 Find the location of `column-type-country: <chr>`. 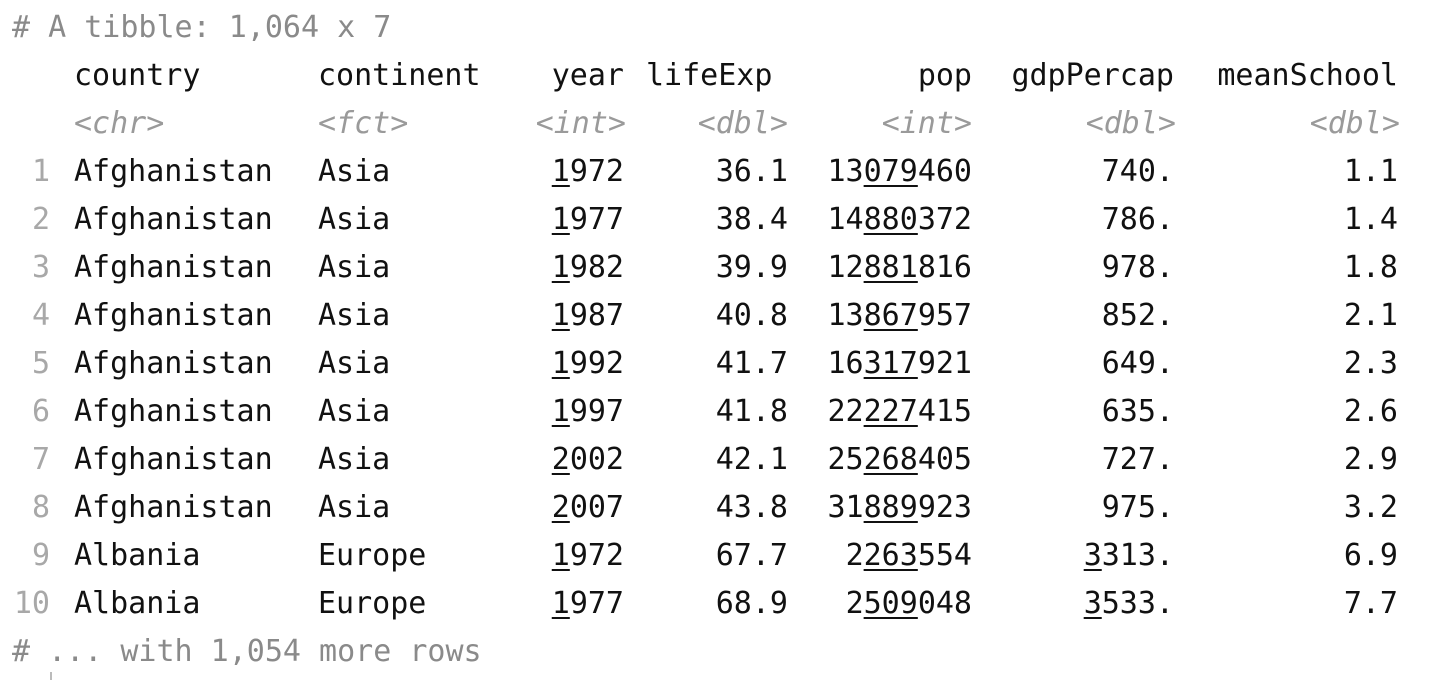

column-type-country: <chr> is located at coordinates (119, 123).